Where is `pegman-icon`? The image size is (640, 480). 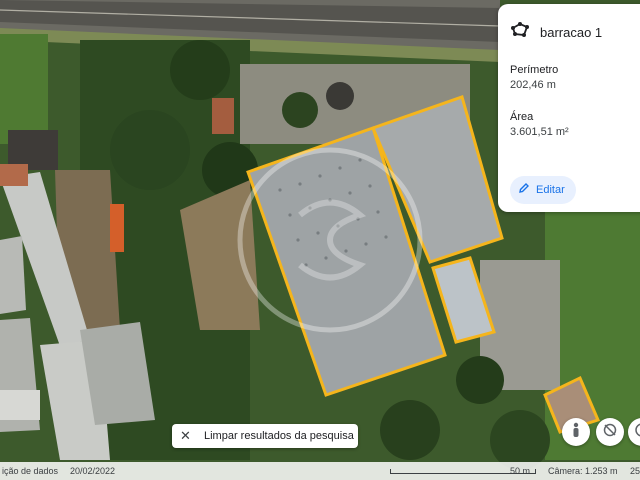 pegman-icon is located at coordinates (576, 432).